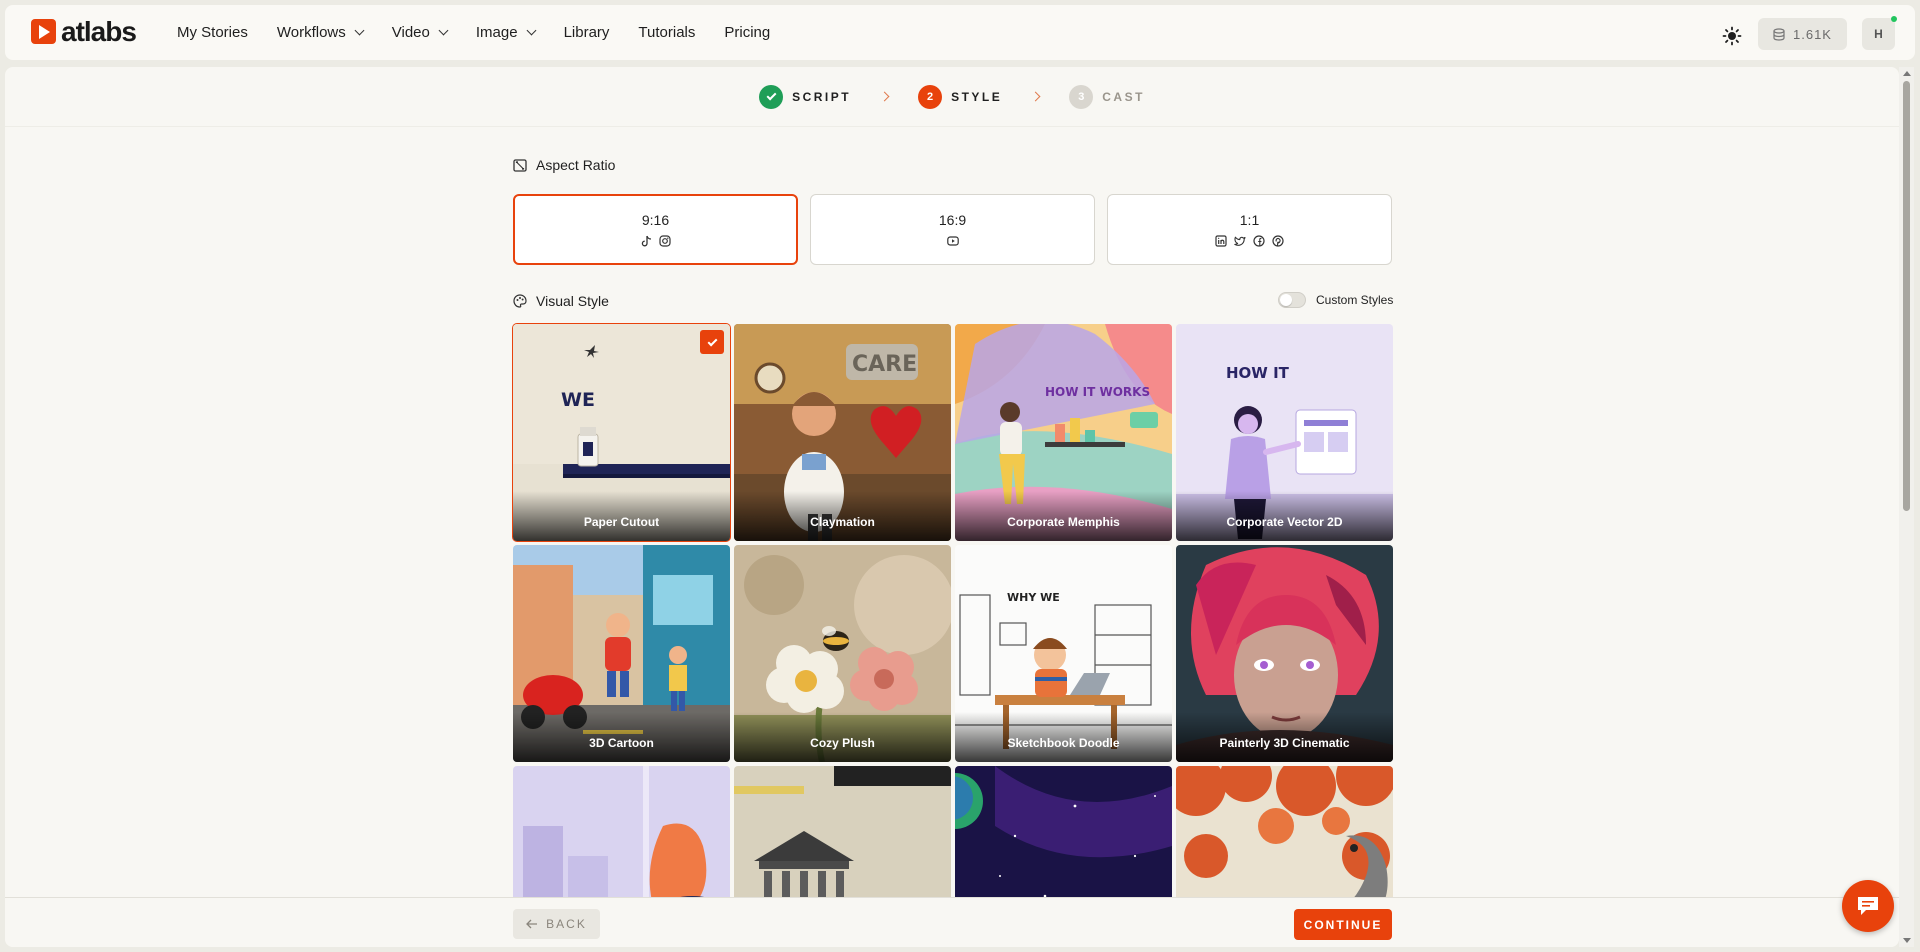 The height and width of the screenshot is (952, 1920). I want to click on aspect-ratio-label: 16:9, so click(952, 220).